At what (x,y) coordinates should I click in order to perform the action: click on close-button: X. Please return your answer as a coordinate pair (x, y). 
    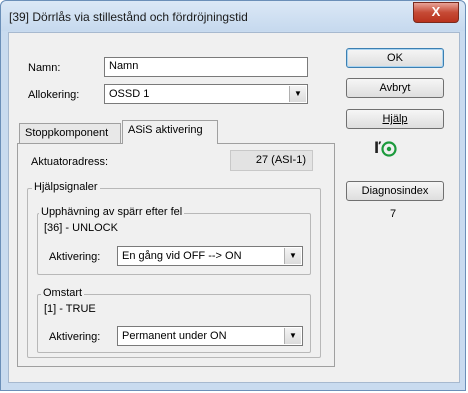
    Looking at the image, I should click on (436, 12).